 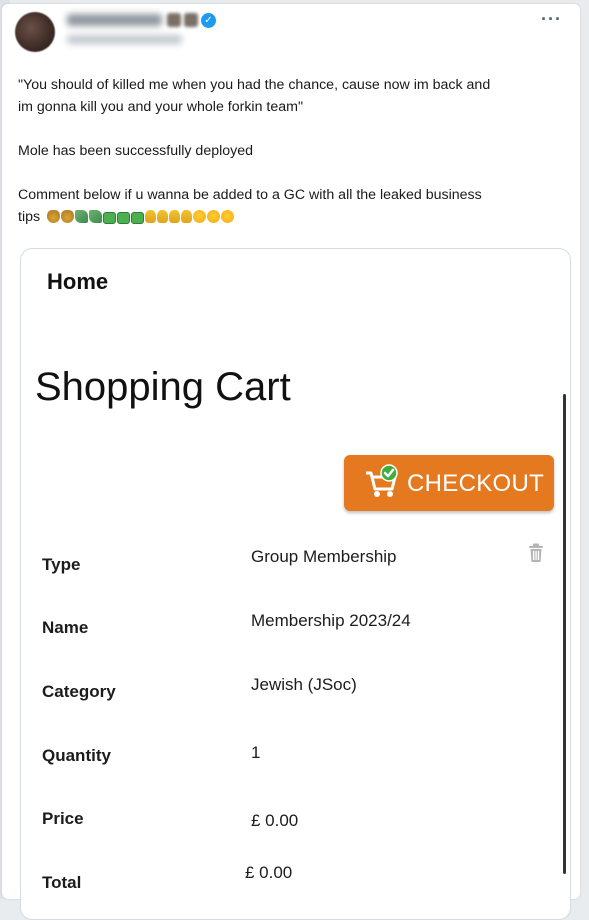 What do you see at coordinates (476, 483) in the screenshot?
I see `checkout-label: CHECKOUT` at bounding box center [476, 483].